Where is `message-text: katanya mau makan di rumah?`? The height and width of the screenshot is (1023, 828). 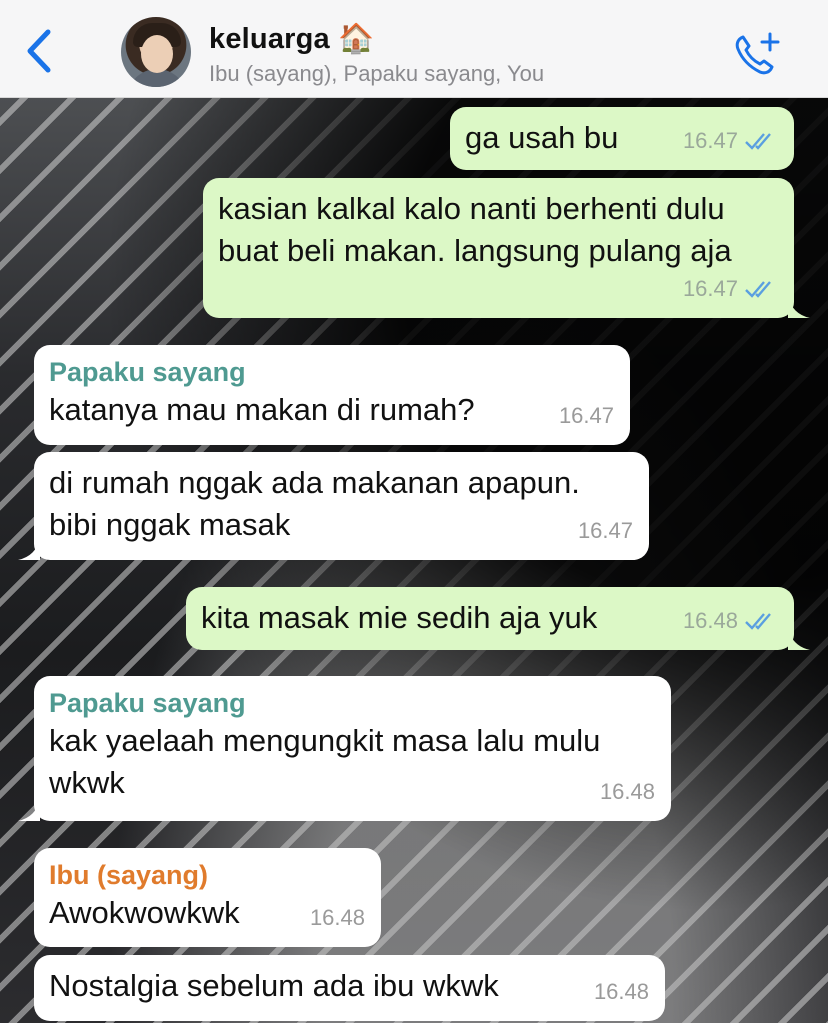 message-text: katanya mau makan di rumah? is located at coordinates (262, 409).